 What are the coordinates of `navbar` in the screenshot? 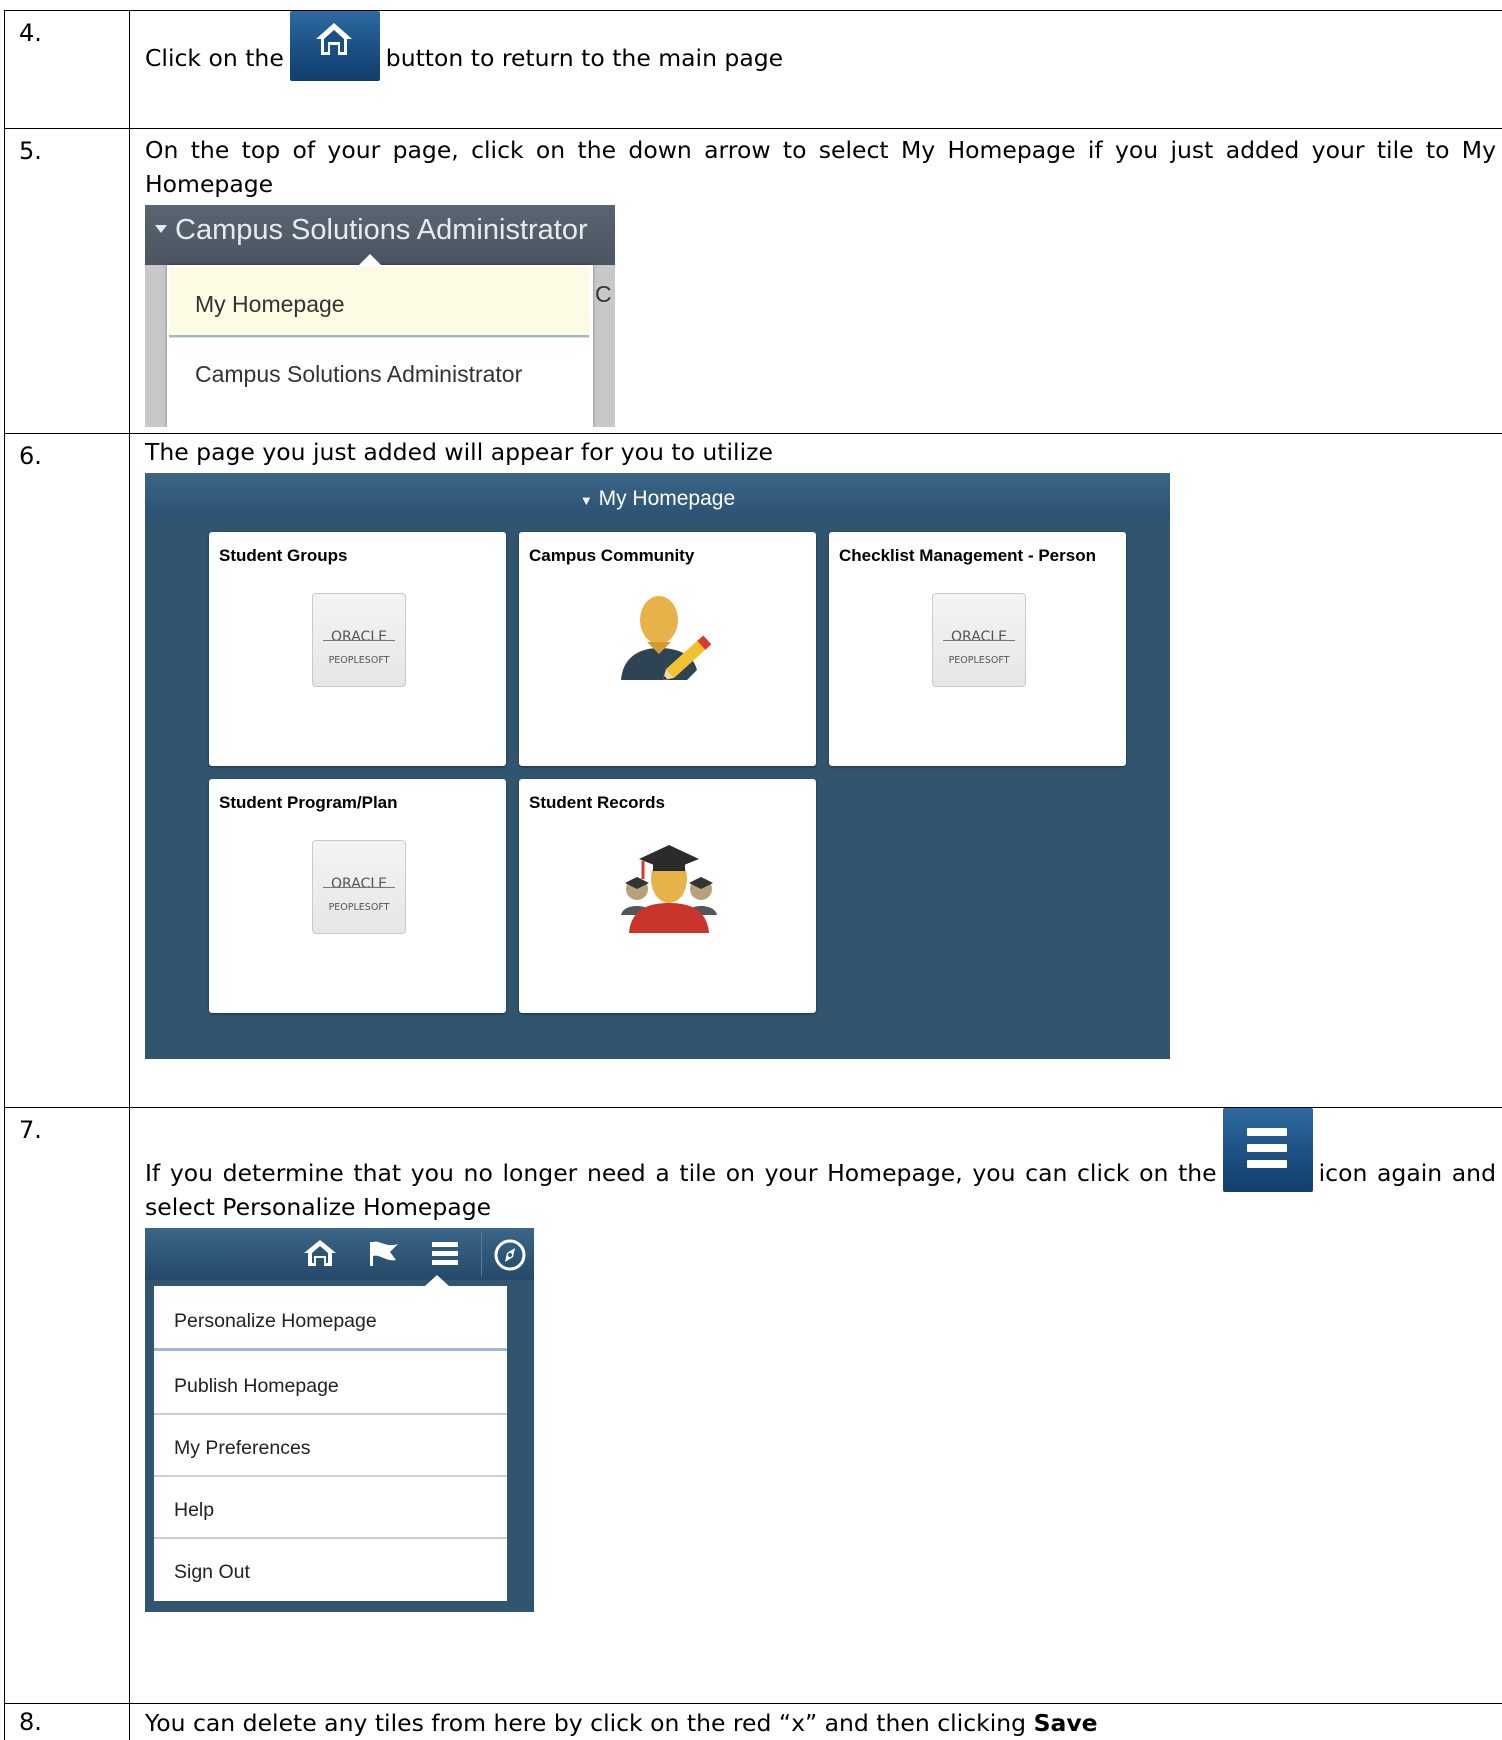 It's located at (339, 1254).